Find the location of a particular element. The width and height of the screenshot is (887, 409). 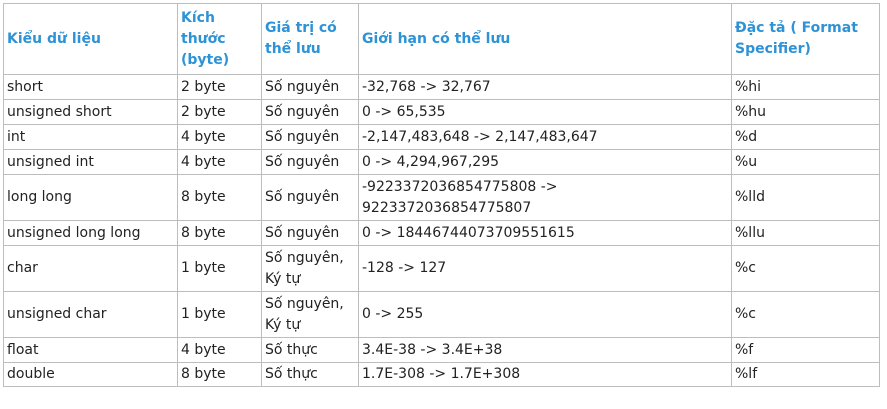

cell-type: unsigned short is located at coordinates (90, 112).